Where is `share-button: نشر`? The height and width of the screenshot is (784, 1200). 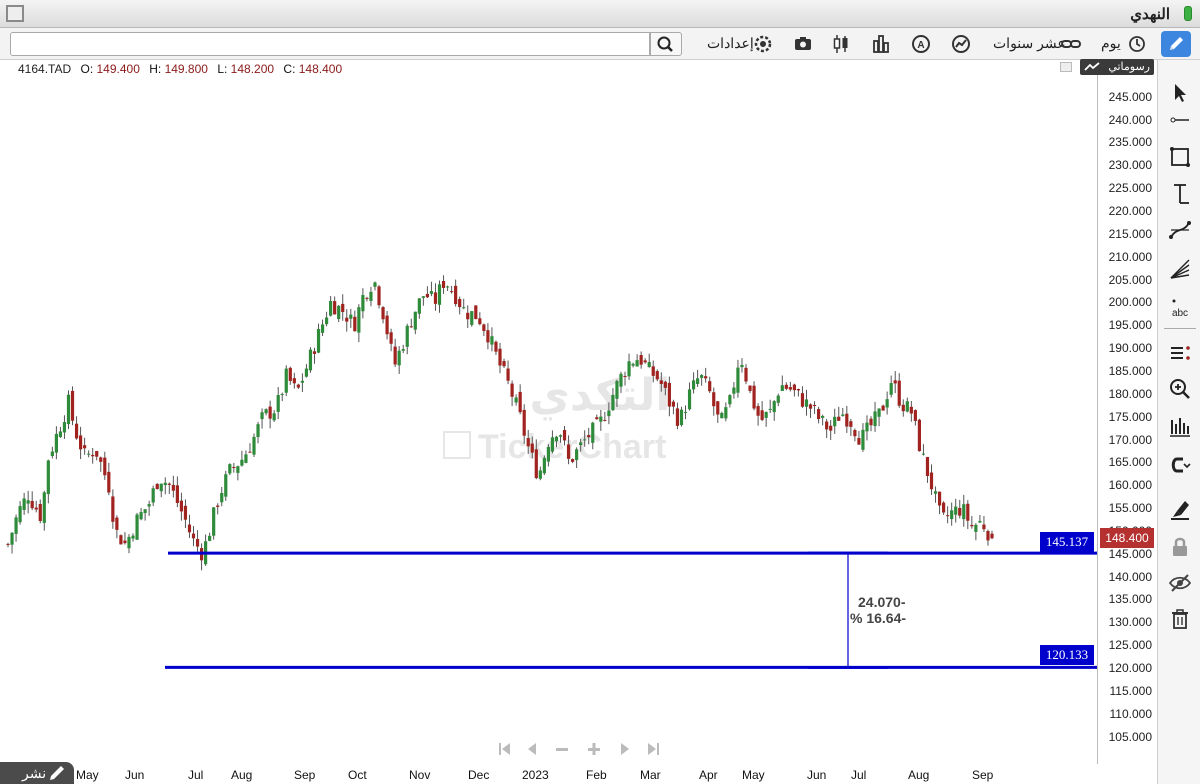 share-button: نشر is located at coordinates (37, 773).